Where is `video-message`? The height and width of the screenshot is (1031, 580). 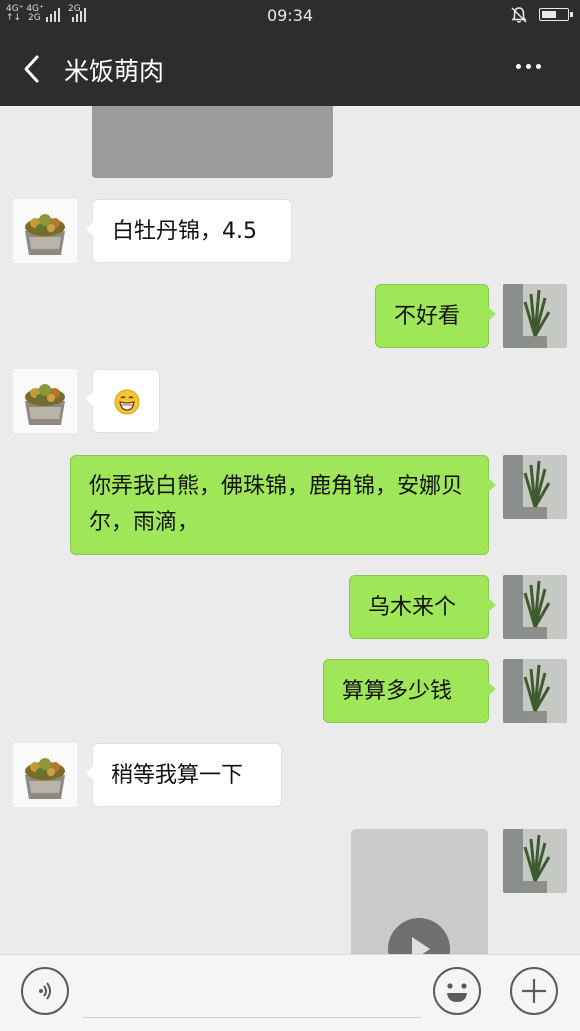 video-message is located at coordinates (419, 891).